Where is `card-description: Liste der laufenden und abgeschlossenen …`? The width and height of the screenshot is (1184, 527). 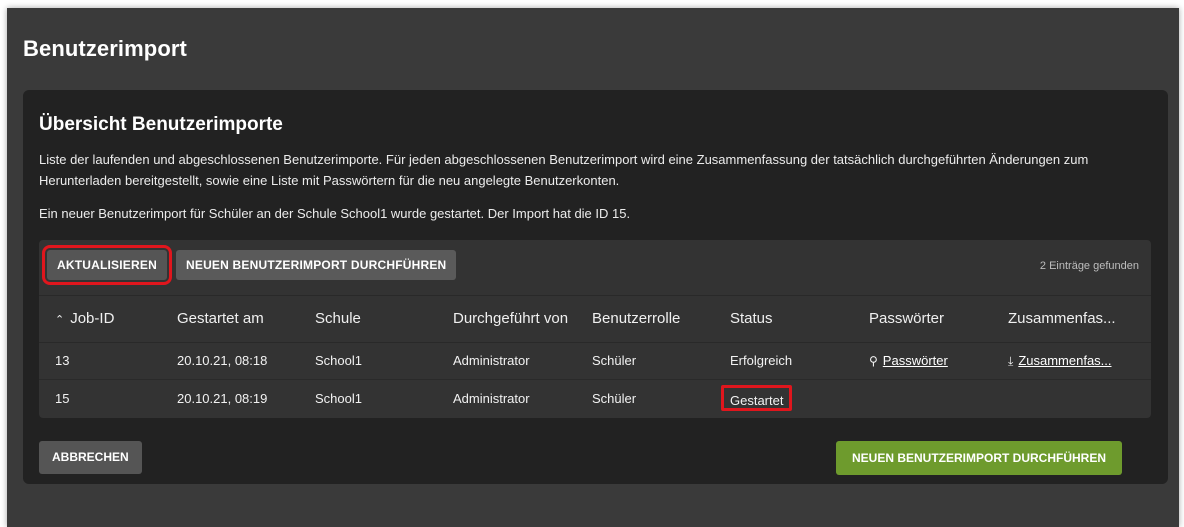 card-description: Liste der laufenden und abgeschlossenen … is located at coordinates (564, 170).